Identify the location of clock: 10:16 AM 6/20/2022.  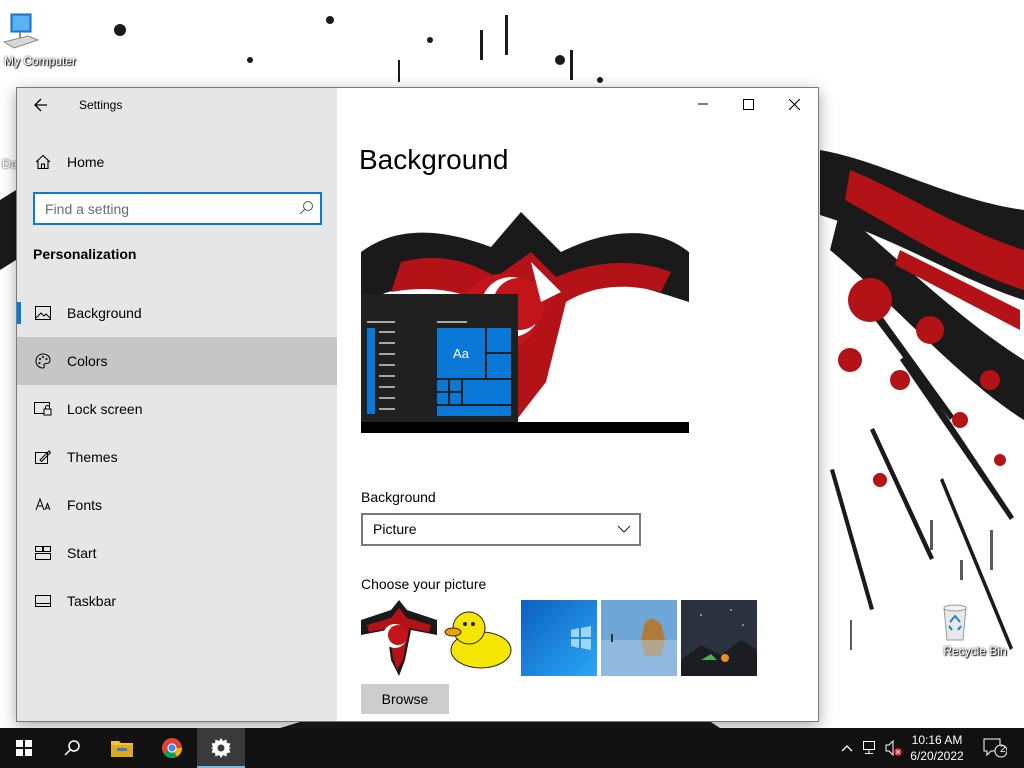
(937, 748).